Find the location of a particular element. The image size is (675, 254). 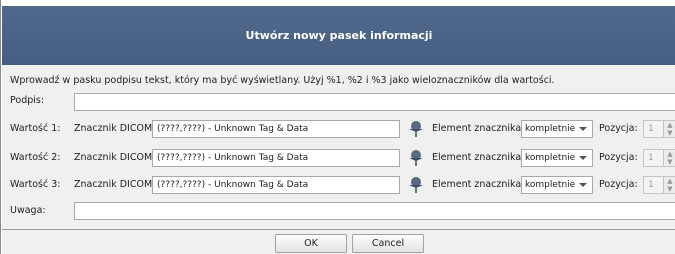

note-input is located at coordinates (374, 211).